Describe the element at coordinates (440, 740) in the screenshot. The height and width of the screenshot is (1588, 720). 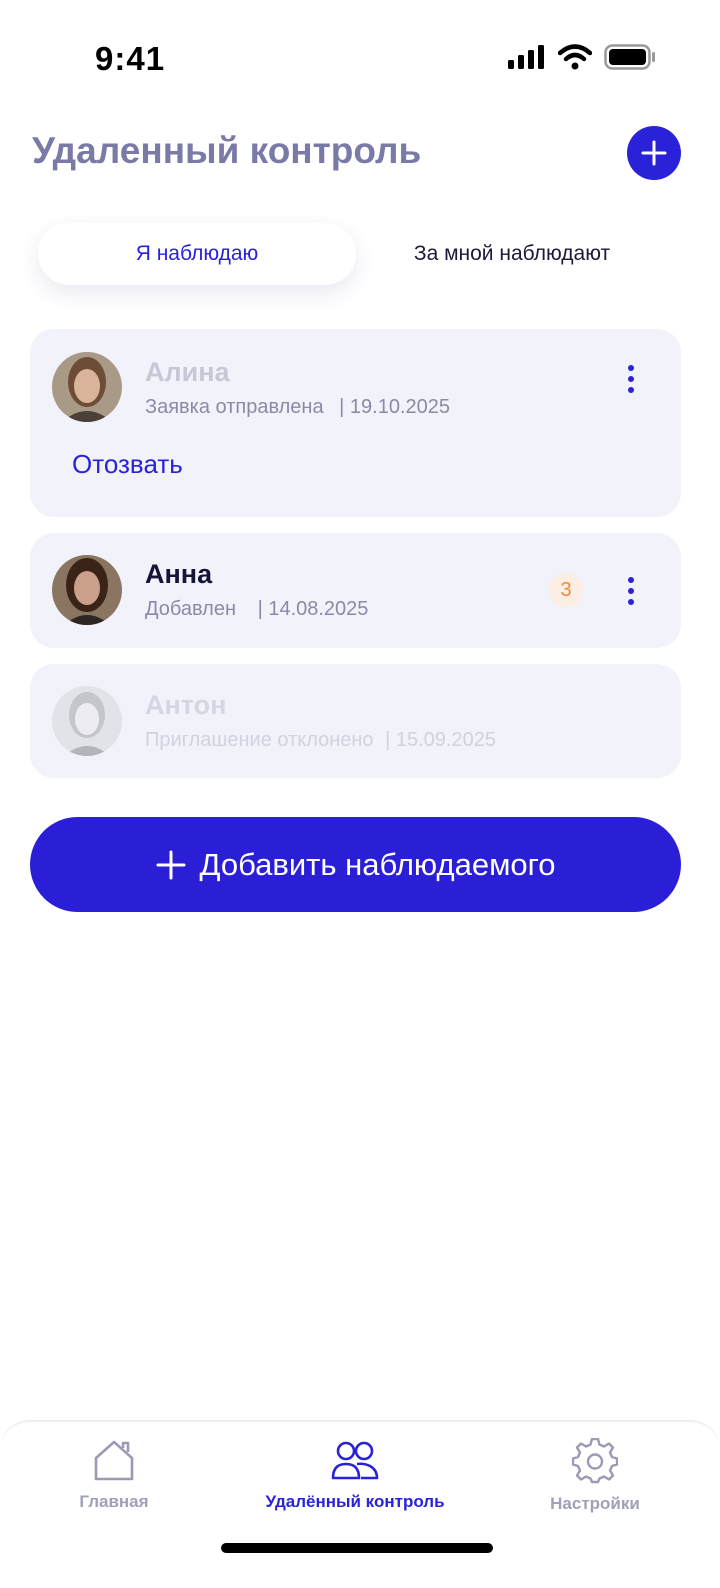
I see `status-date: | 15.09.2025` at that location.